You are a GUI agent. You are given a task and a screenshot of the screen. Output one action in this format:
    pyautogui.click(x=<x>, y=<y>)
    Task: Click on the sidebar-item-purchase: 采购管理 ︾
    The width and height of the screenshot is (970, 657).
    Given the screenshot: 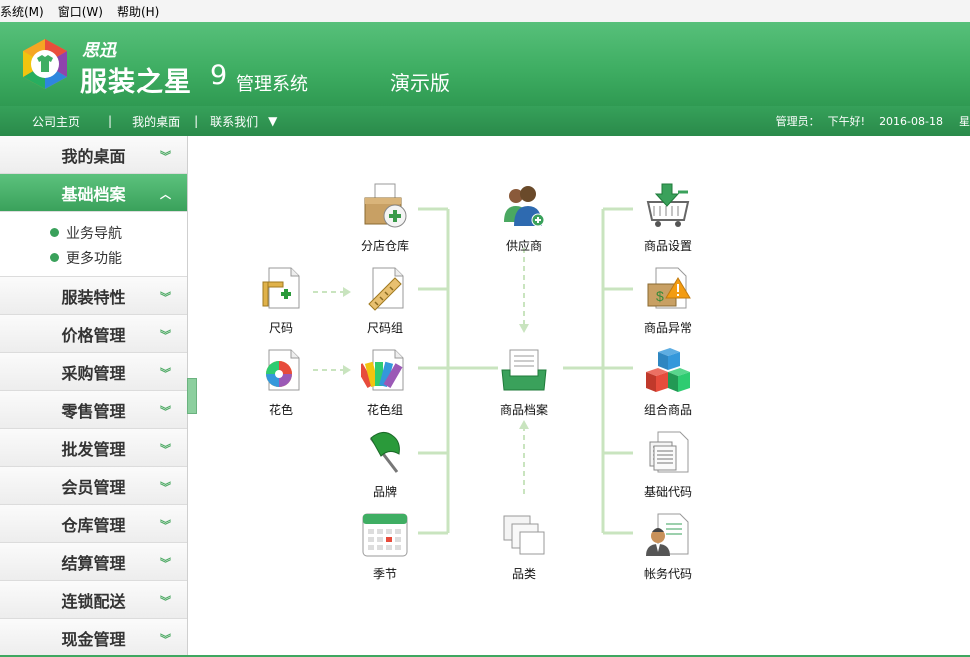 What is the action you would take?
    pyautogui.click(x=93, y=372)
    